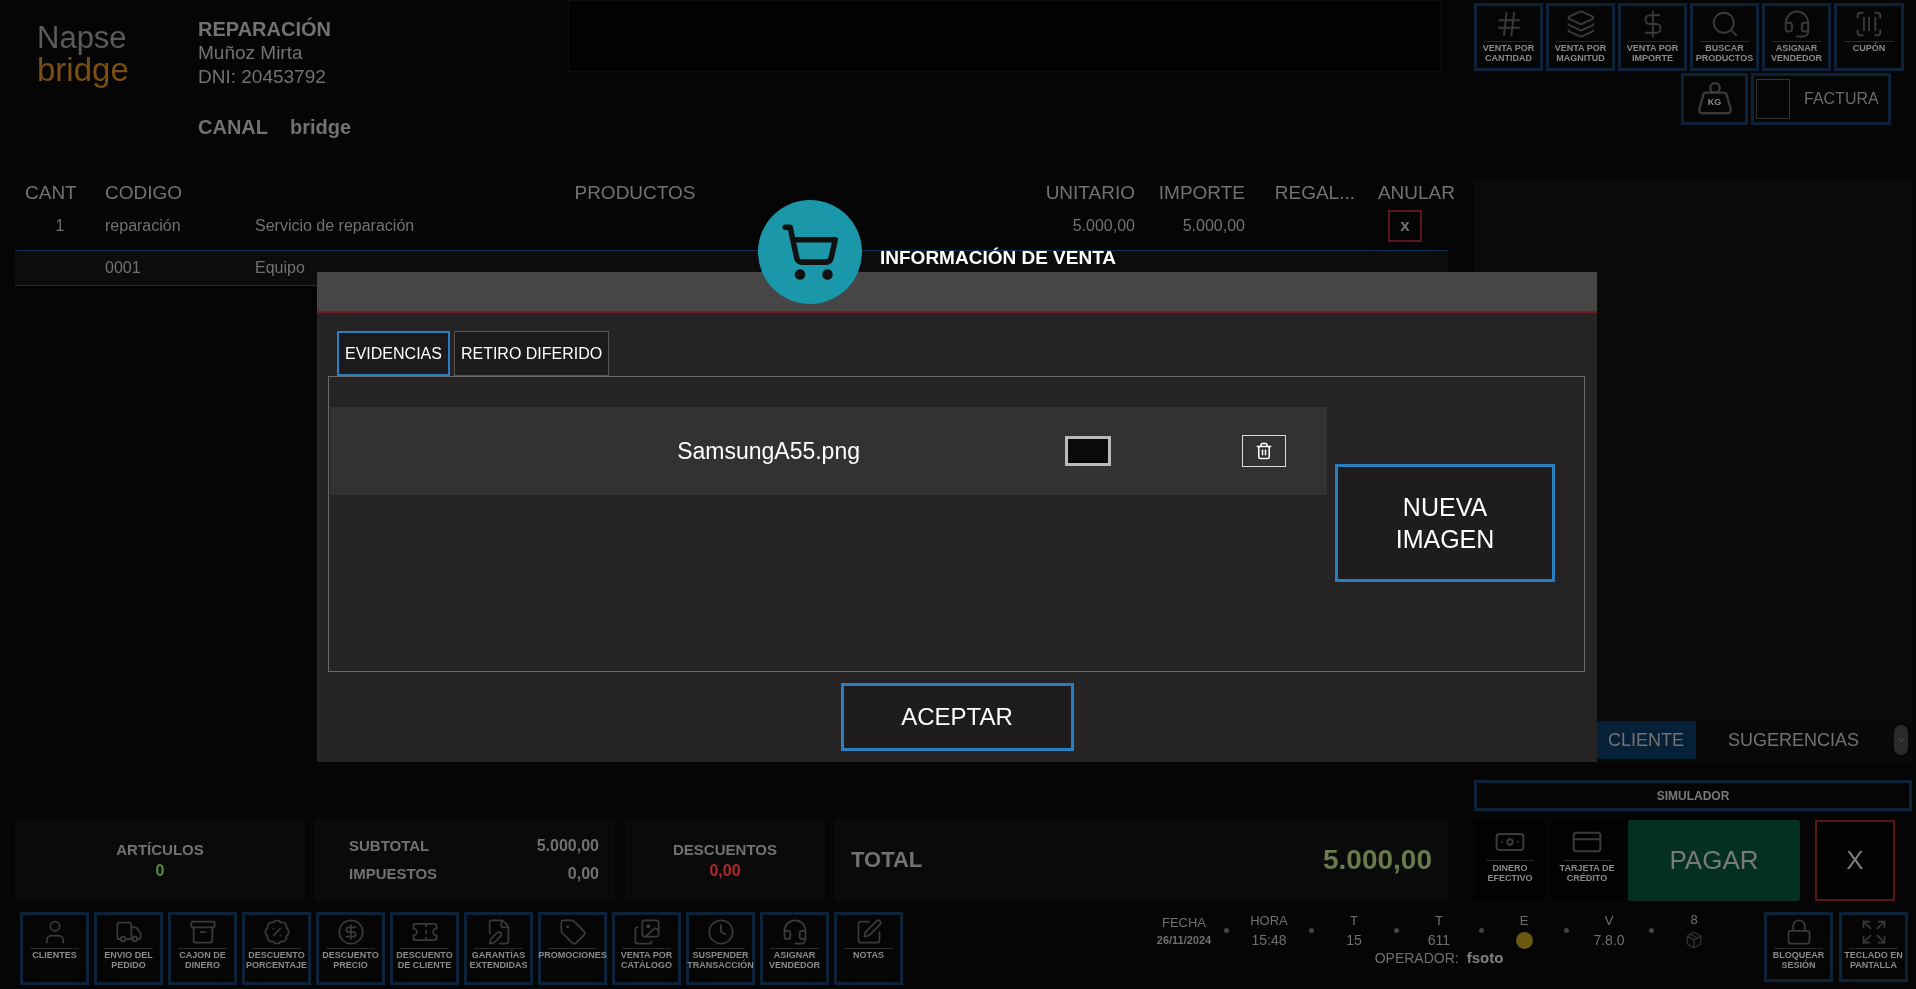  What do you see at coordinates (1714, 860) in the screenshot?
I see `pay-button: PAGAR` at bounding box center [1714, 860].